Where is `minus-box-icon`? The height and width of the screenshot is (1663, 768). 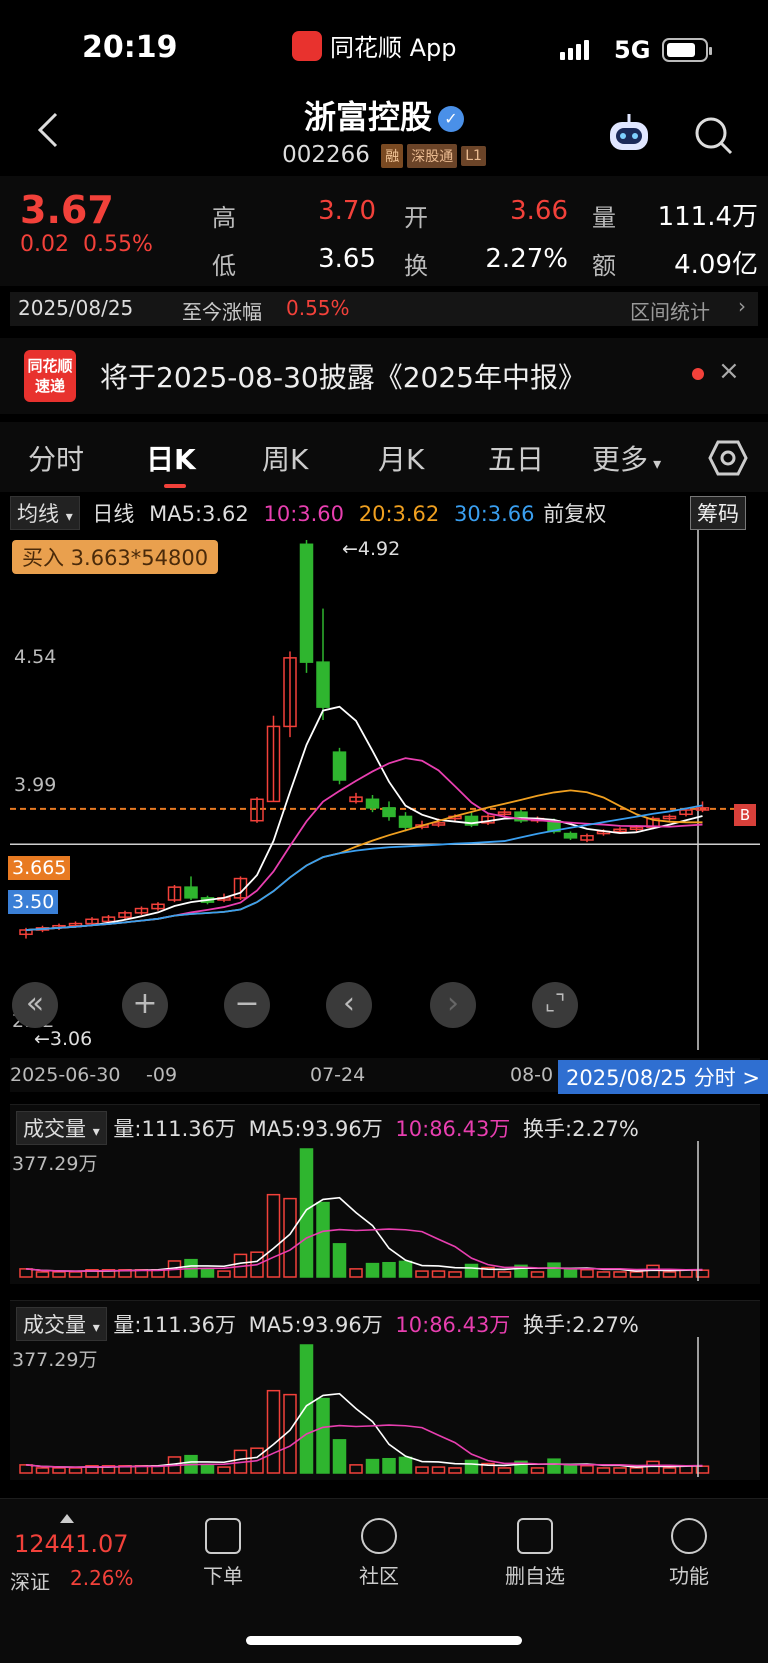 minus-box-icon is located at coordinates (535, 1536).